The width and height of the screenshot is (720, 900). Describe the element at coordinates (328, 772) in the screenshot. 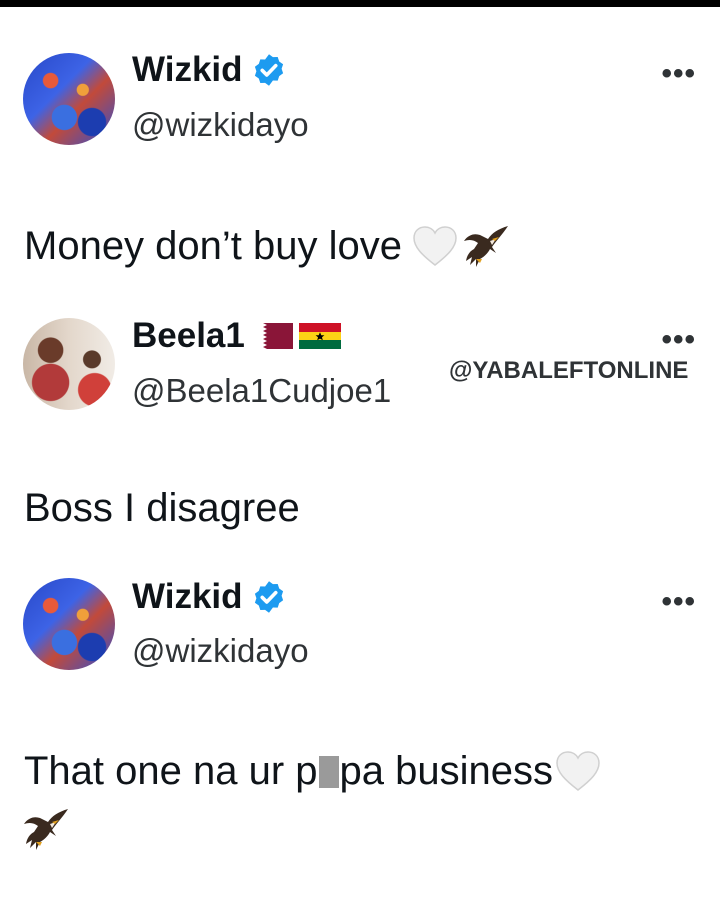

I see `censor-block` at that location.